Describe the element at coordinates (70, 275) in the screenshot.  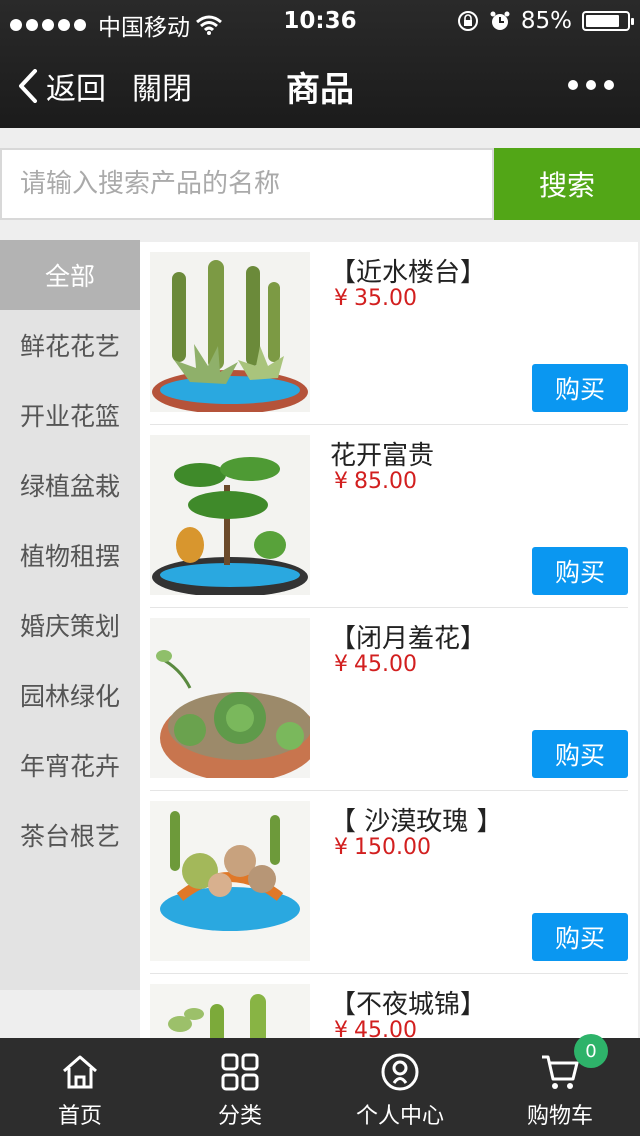
I see `category-all: 全部` at that location.